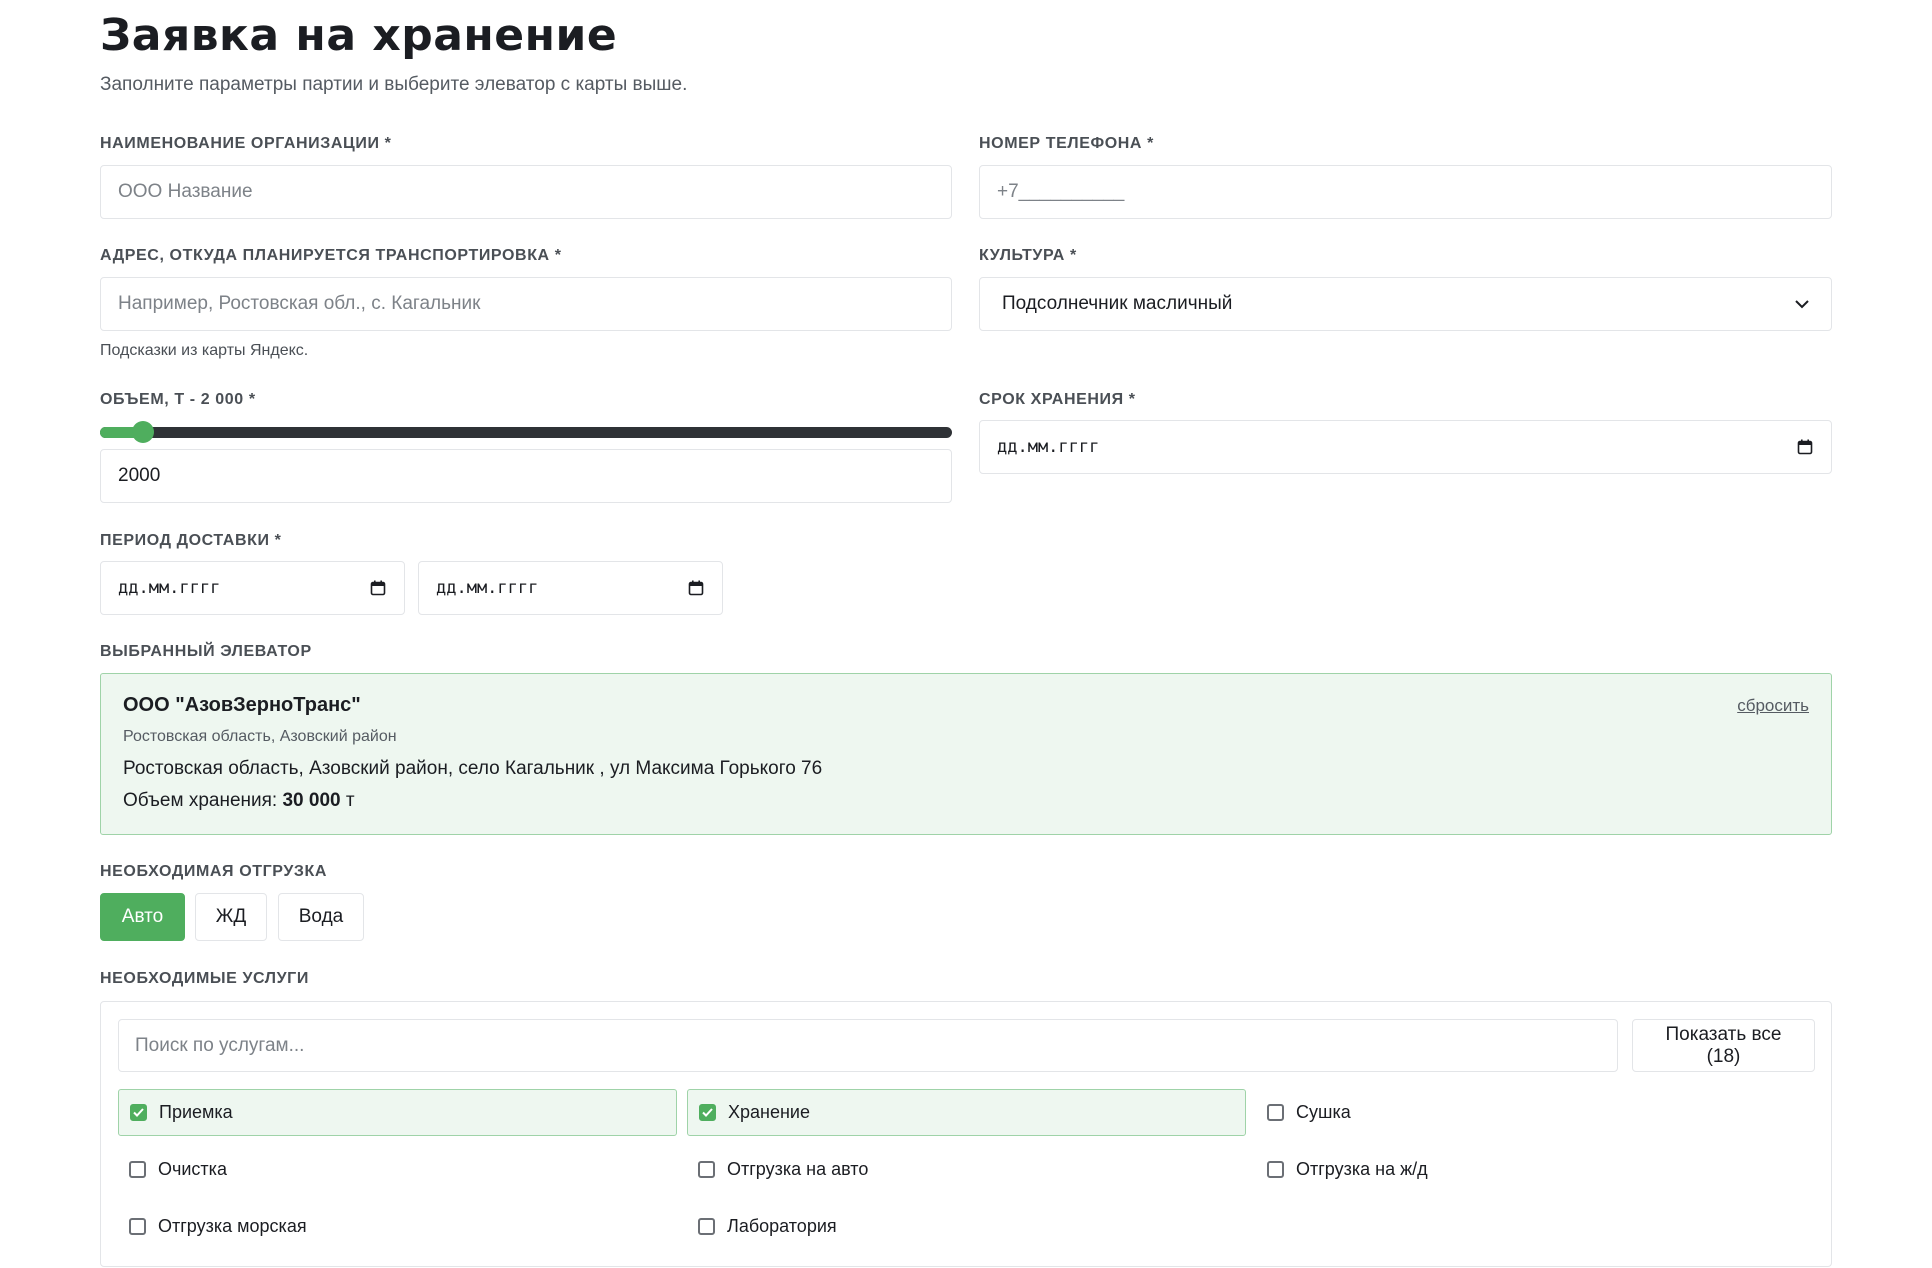 Image resolution: width=1932 pixels, height=1268 pixels. What do you see at coordinates (1066, 143) in the screenshot?
I see `phone-label: НОМЕР ТЕЛЕФОНА *` at bounding box center [1066, 143].